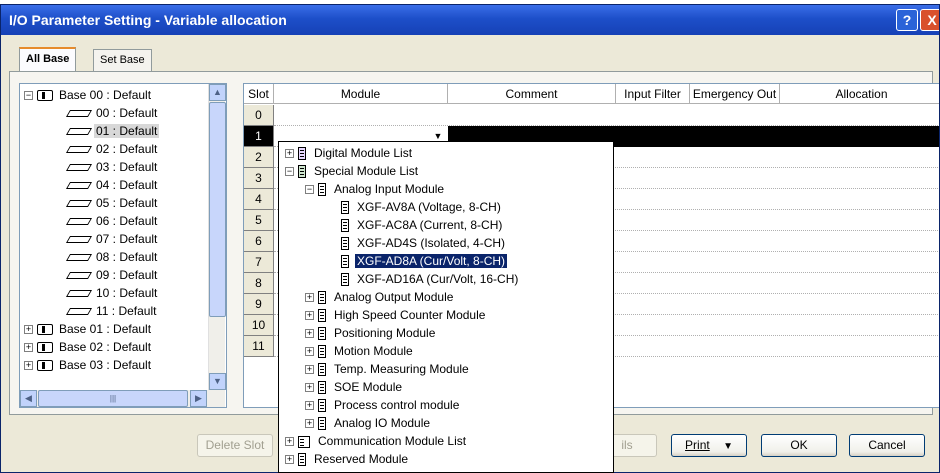 The image size is (940, 473). Describe the element at coordinates (361, 459) in the screenshot. I see `dropdown-item-label: Reserved Module` at that location.